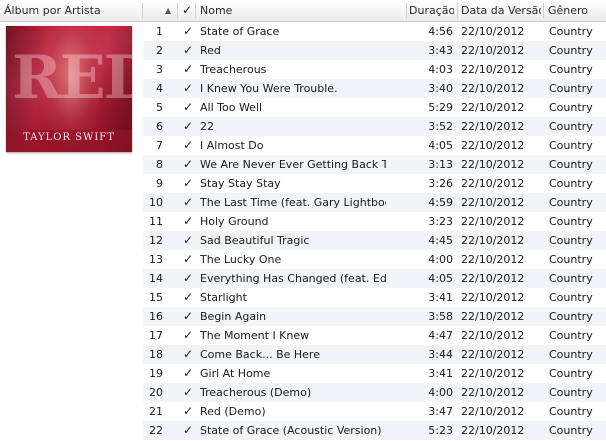 The width and height of the screenshot is (606, 441). I want to click on track-duration: 4:56, so click(440, 31).